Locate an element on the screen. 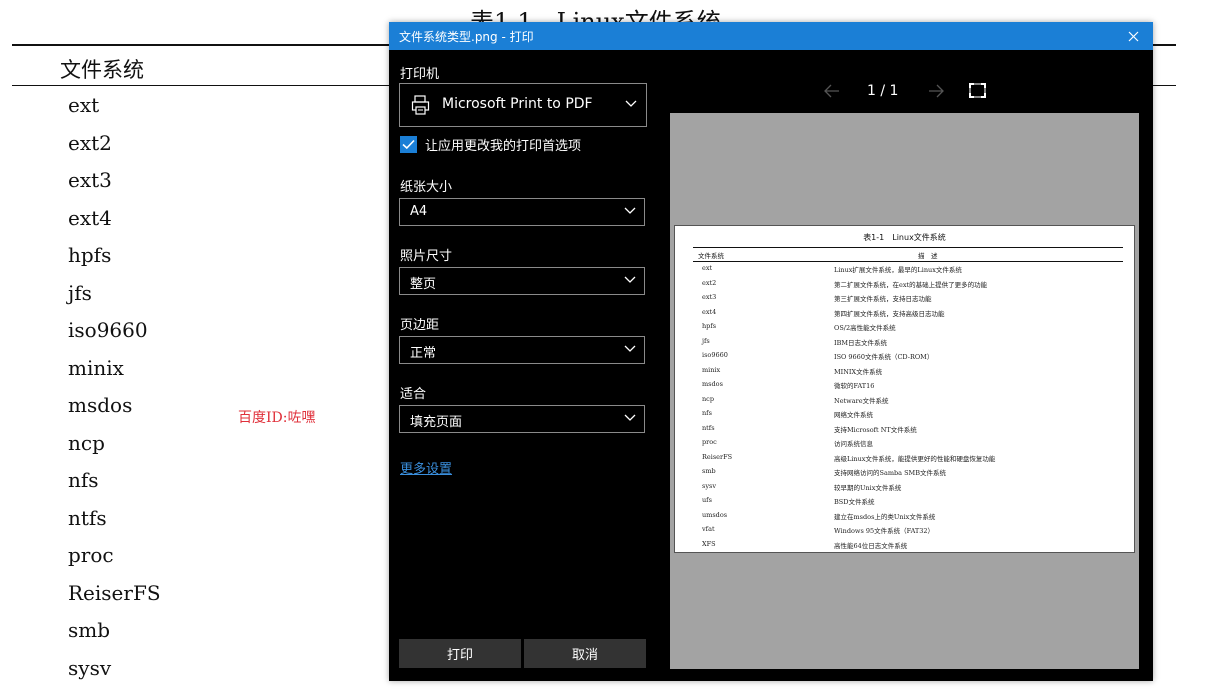 The width and height of the screenshot is (1206, 692). preview-cell-filesystem: jfs is located at coordinates (706, 341).